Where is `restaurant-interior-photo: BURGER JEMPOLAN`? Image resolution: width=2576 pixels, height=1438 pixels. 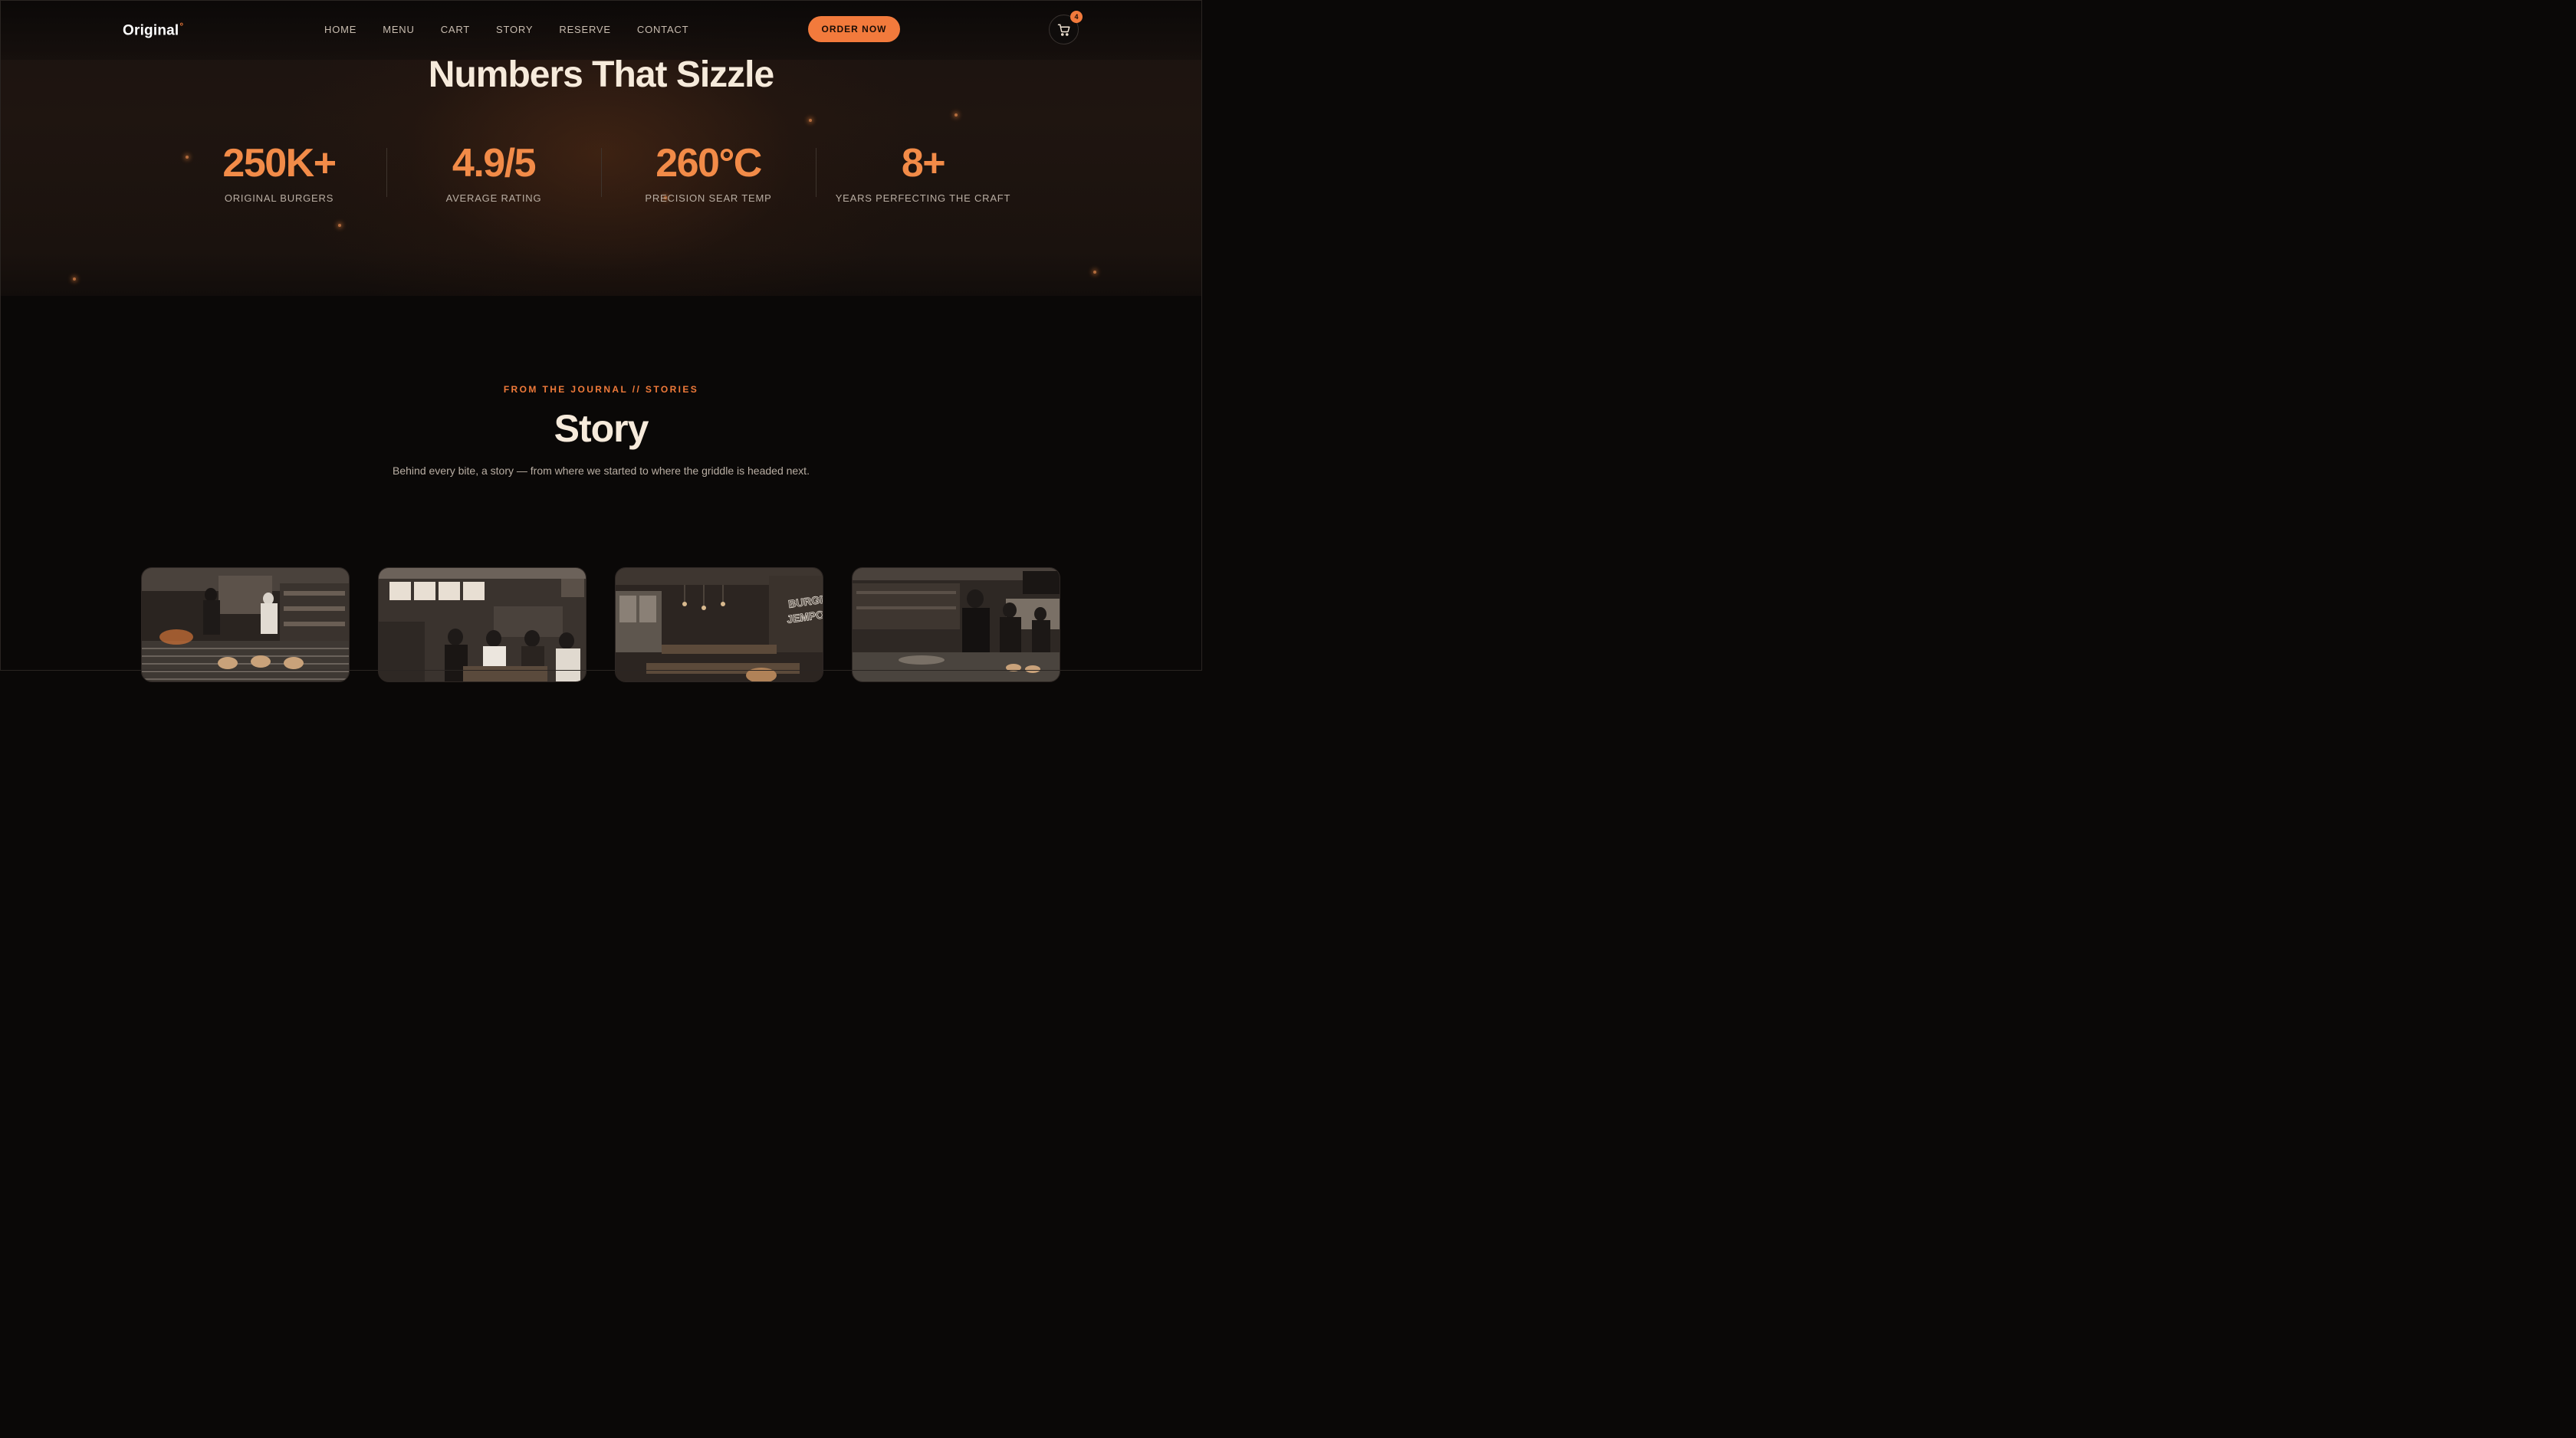 restaurant-interior-photo: BURGER JEMPOLAN is located at coordinates (720, 624).